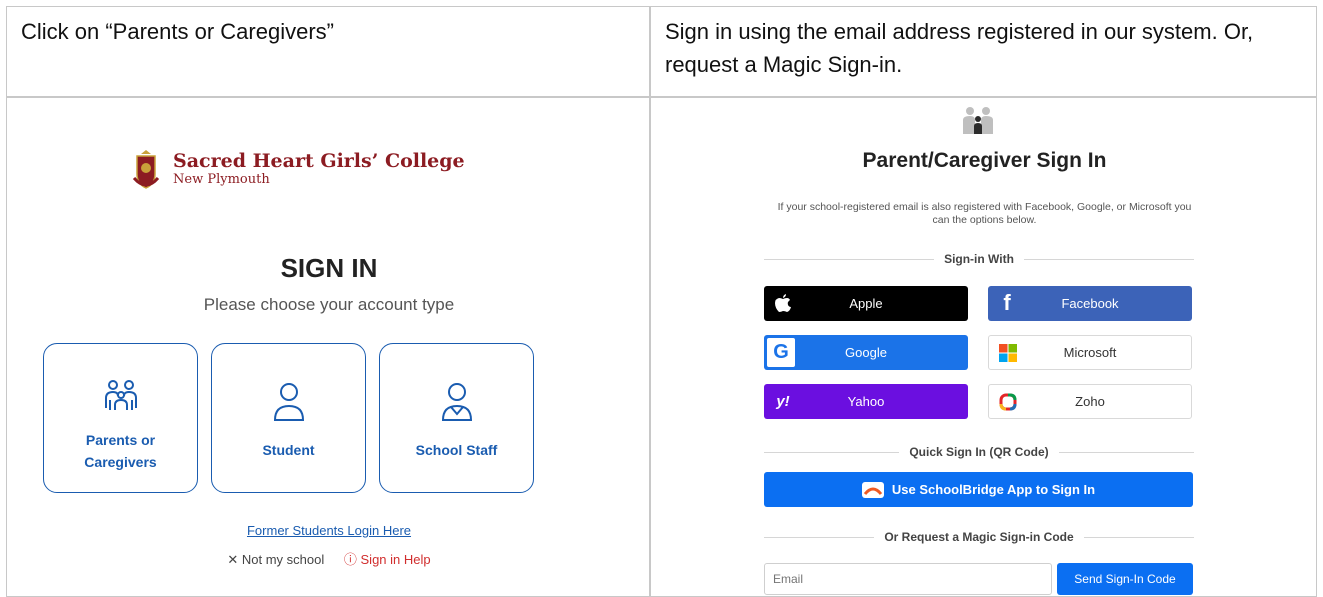 Image resolution: width=1323 pixels, height=597 pixels. What do you see at coordinates (288, 450) in the screenshot?
I see `student-label: Student` at bounding box center [288, 450].